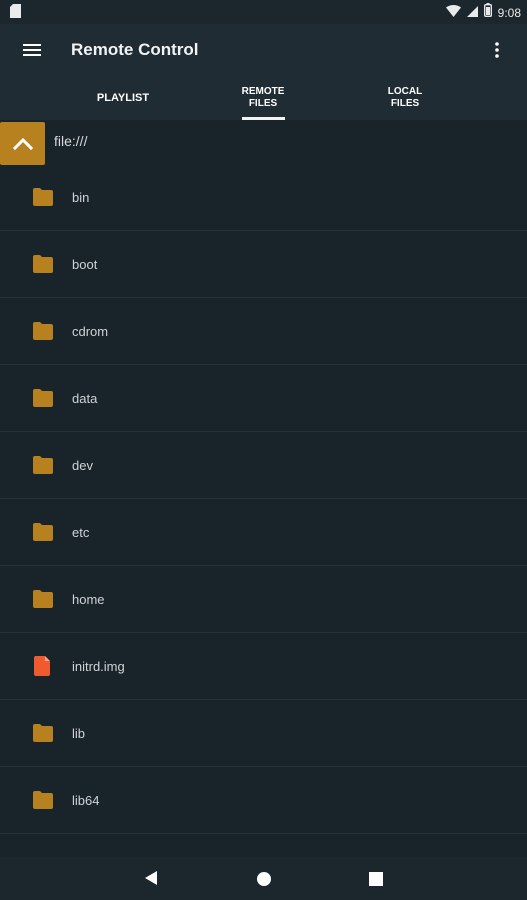  Describe the element at coordinates (263, 532) in the screenshot. I see `file-row: etc` at that location.